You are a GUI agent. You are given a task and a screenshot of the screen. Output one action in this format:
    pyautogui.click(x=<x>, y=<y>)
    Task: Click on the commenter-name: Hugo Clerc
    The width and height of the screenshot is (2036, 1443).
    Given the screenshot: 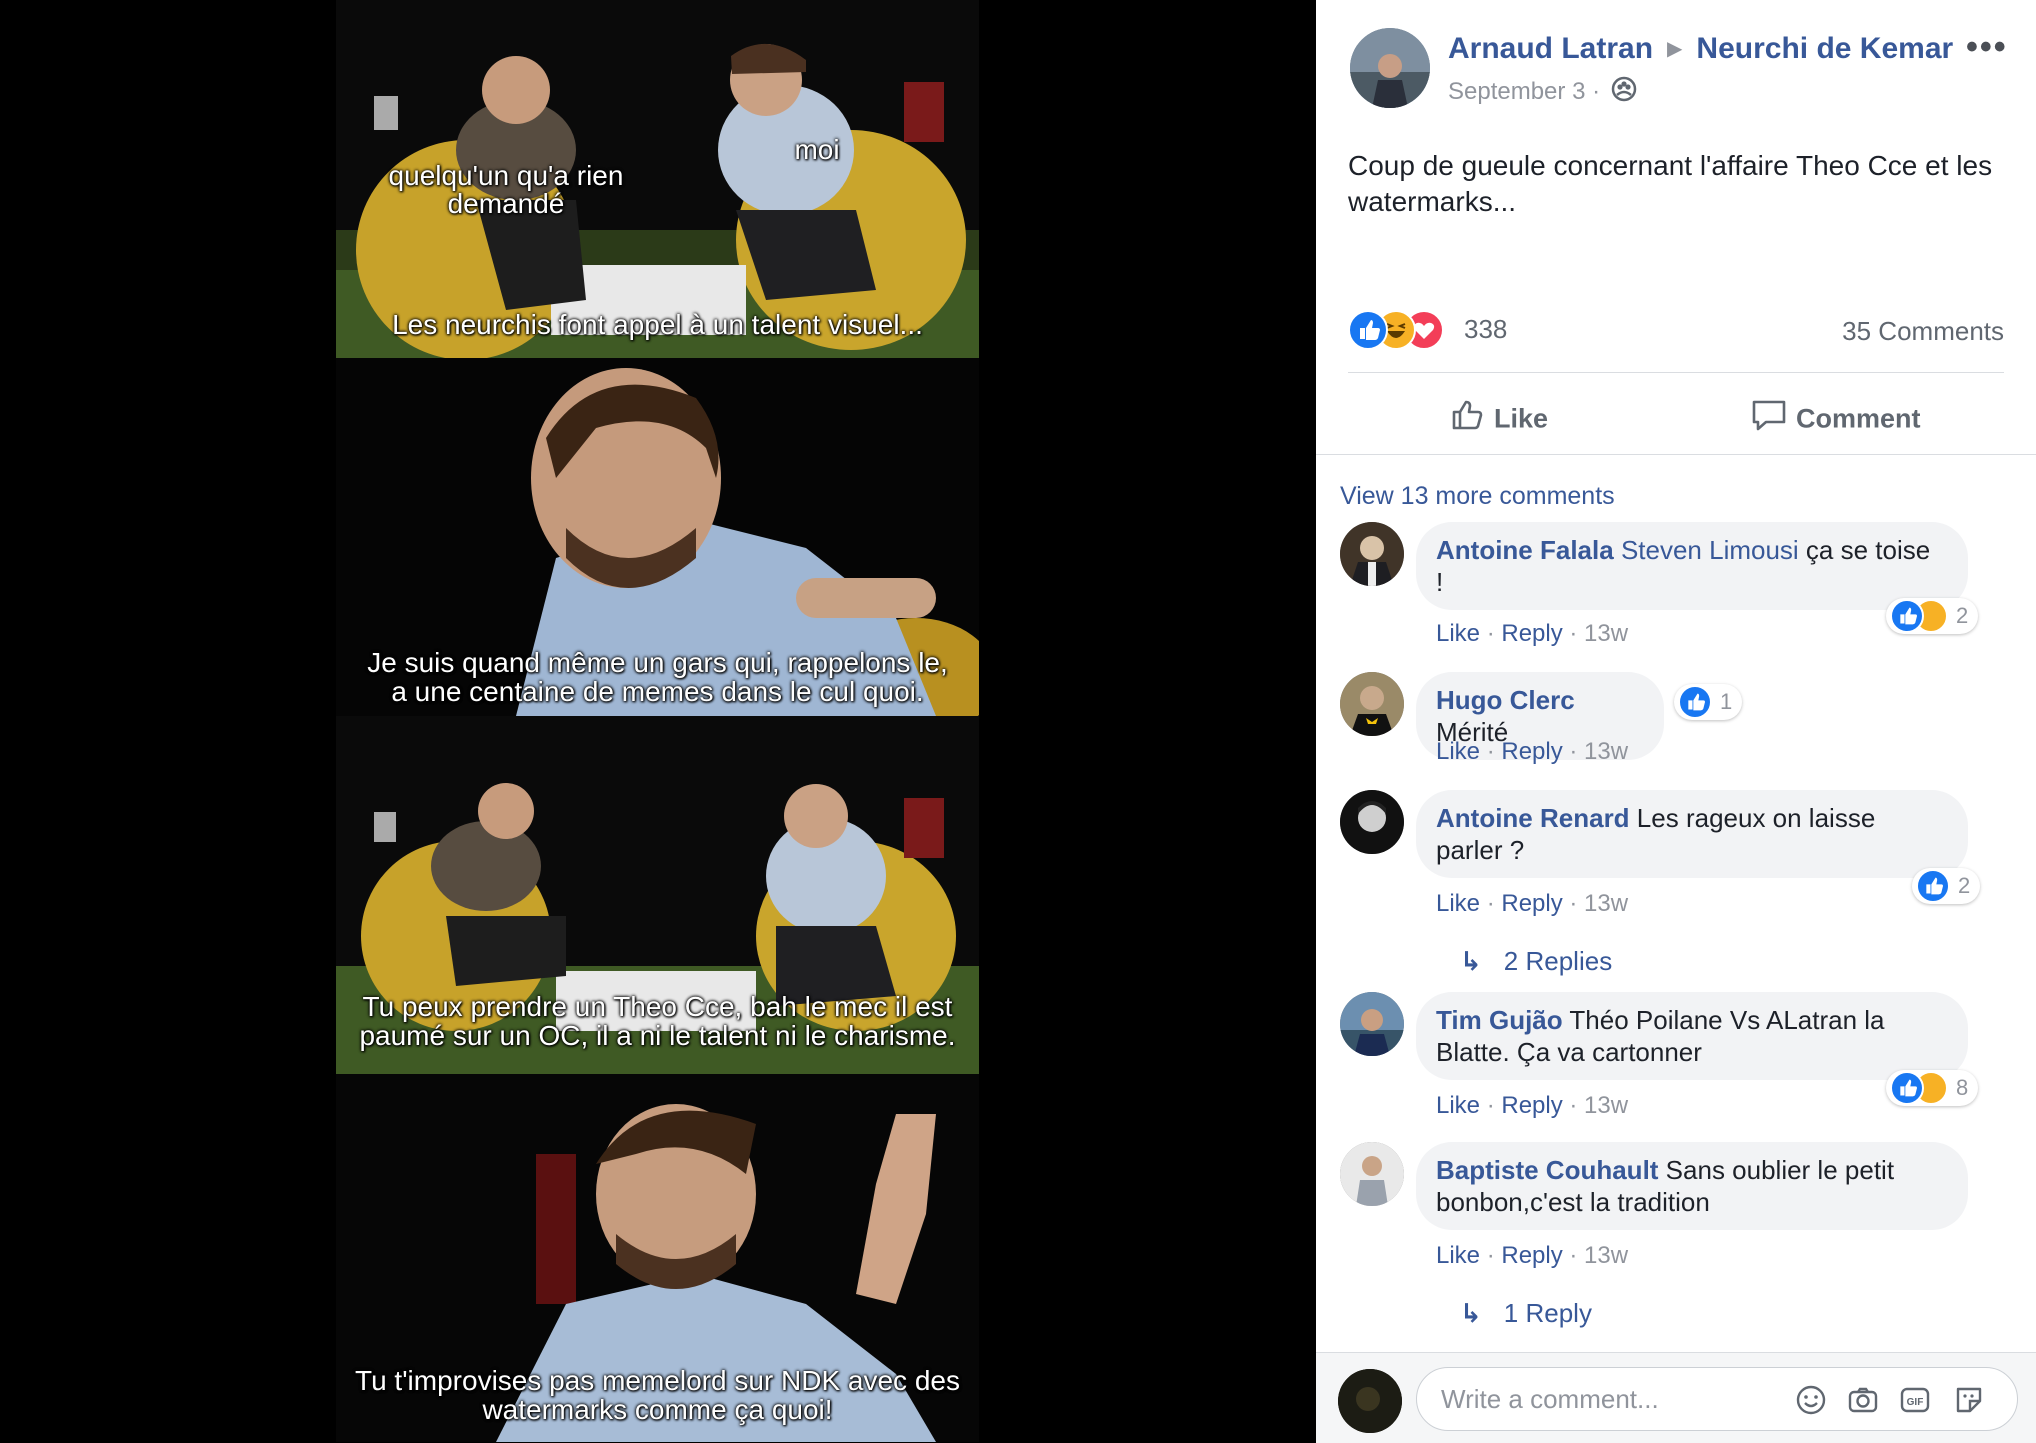 What is the action you would take?
    pyautogui.click(x=1505, y=700)
    